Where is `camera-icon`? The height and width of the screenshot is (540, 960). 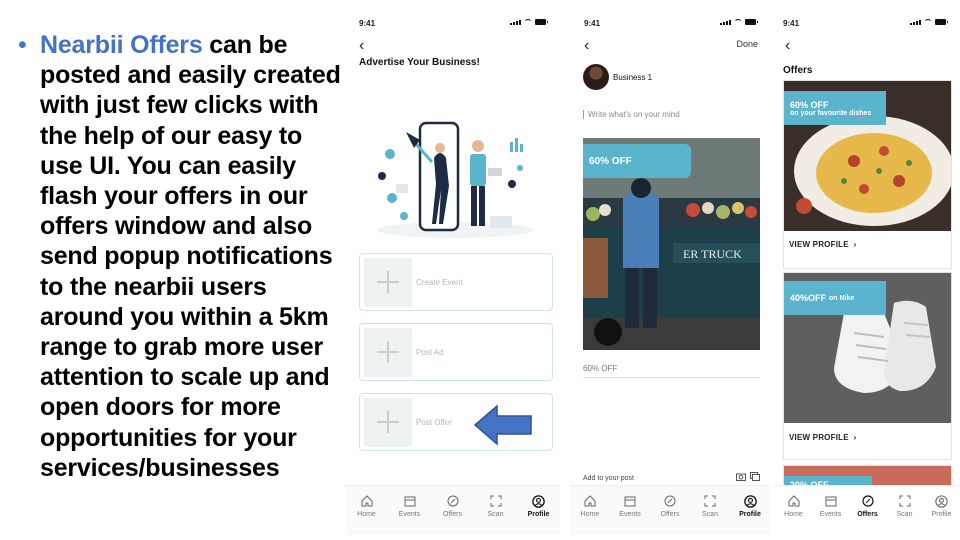
camera-icon is located at coordinates (741, 476).